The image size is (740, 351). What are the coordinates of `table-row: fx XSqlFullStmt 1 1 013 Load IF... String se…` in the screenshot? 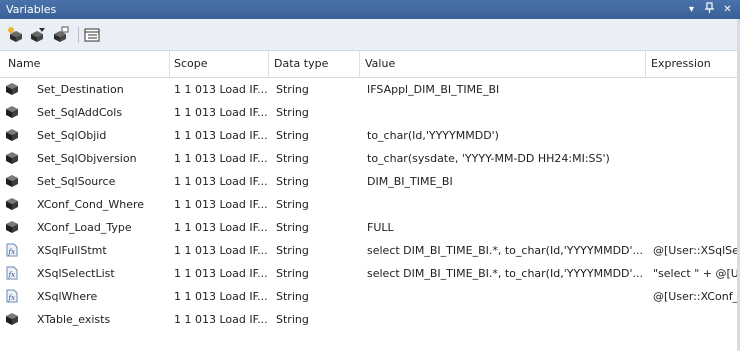 It's located at (370, 250).